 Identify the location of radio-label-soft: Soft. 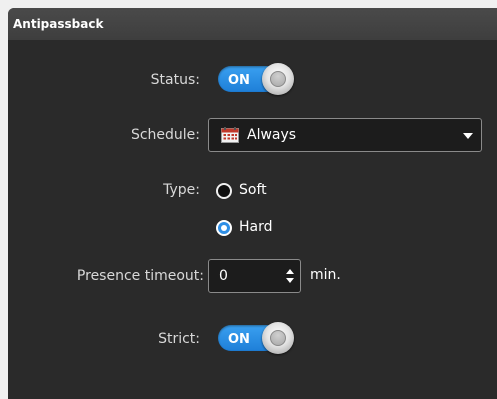
(253, 190).